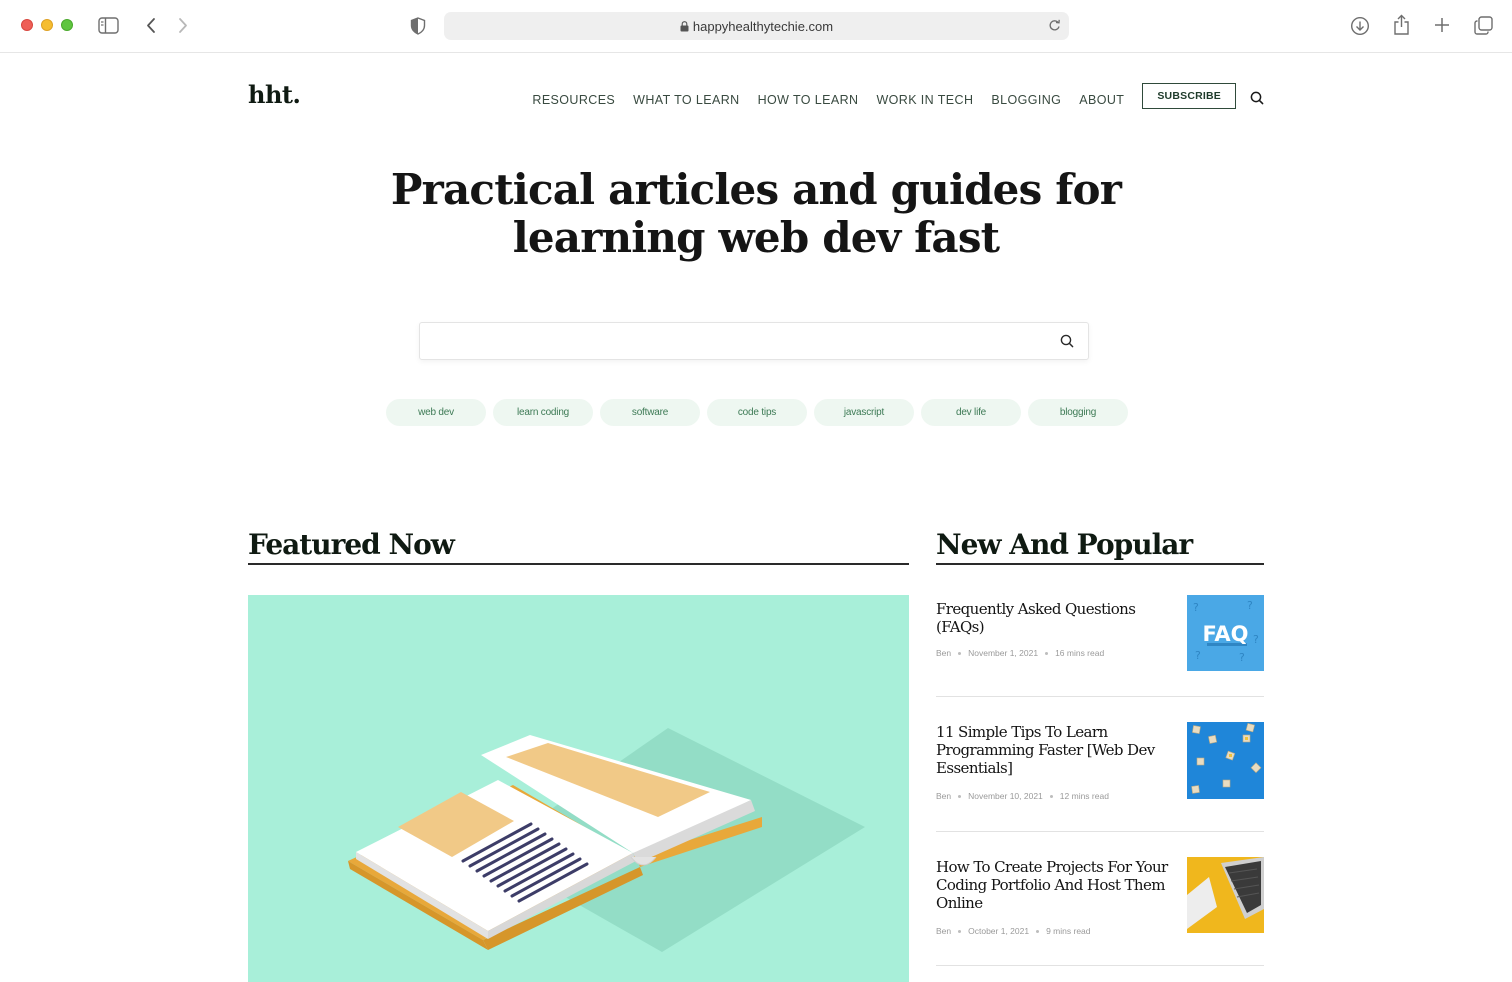  I want to click on tab-overview-icon, so click(1483, 25).